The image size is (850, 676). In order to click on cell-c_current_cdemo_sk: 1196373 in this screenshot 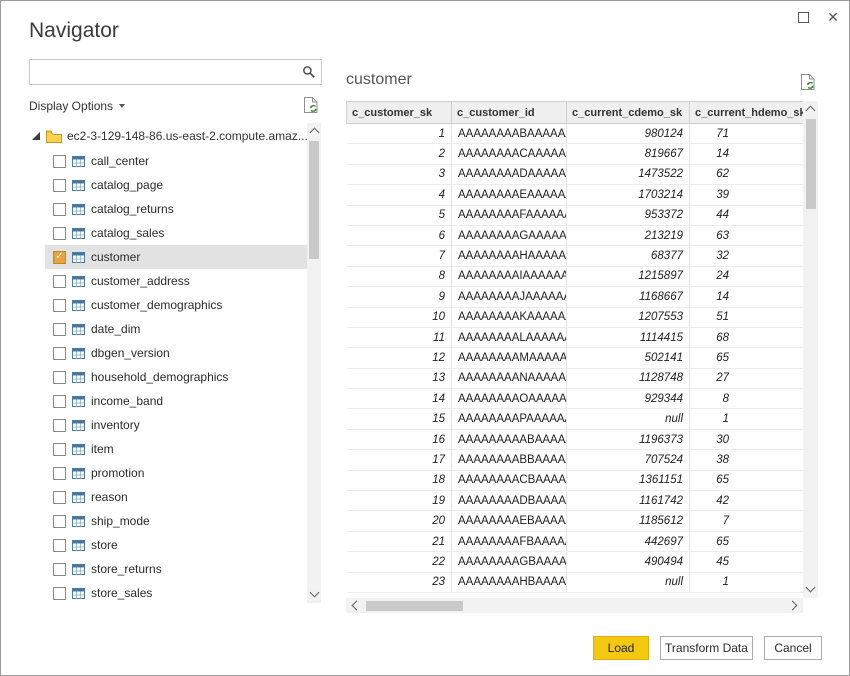, I will do `click(628, 440)`.